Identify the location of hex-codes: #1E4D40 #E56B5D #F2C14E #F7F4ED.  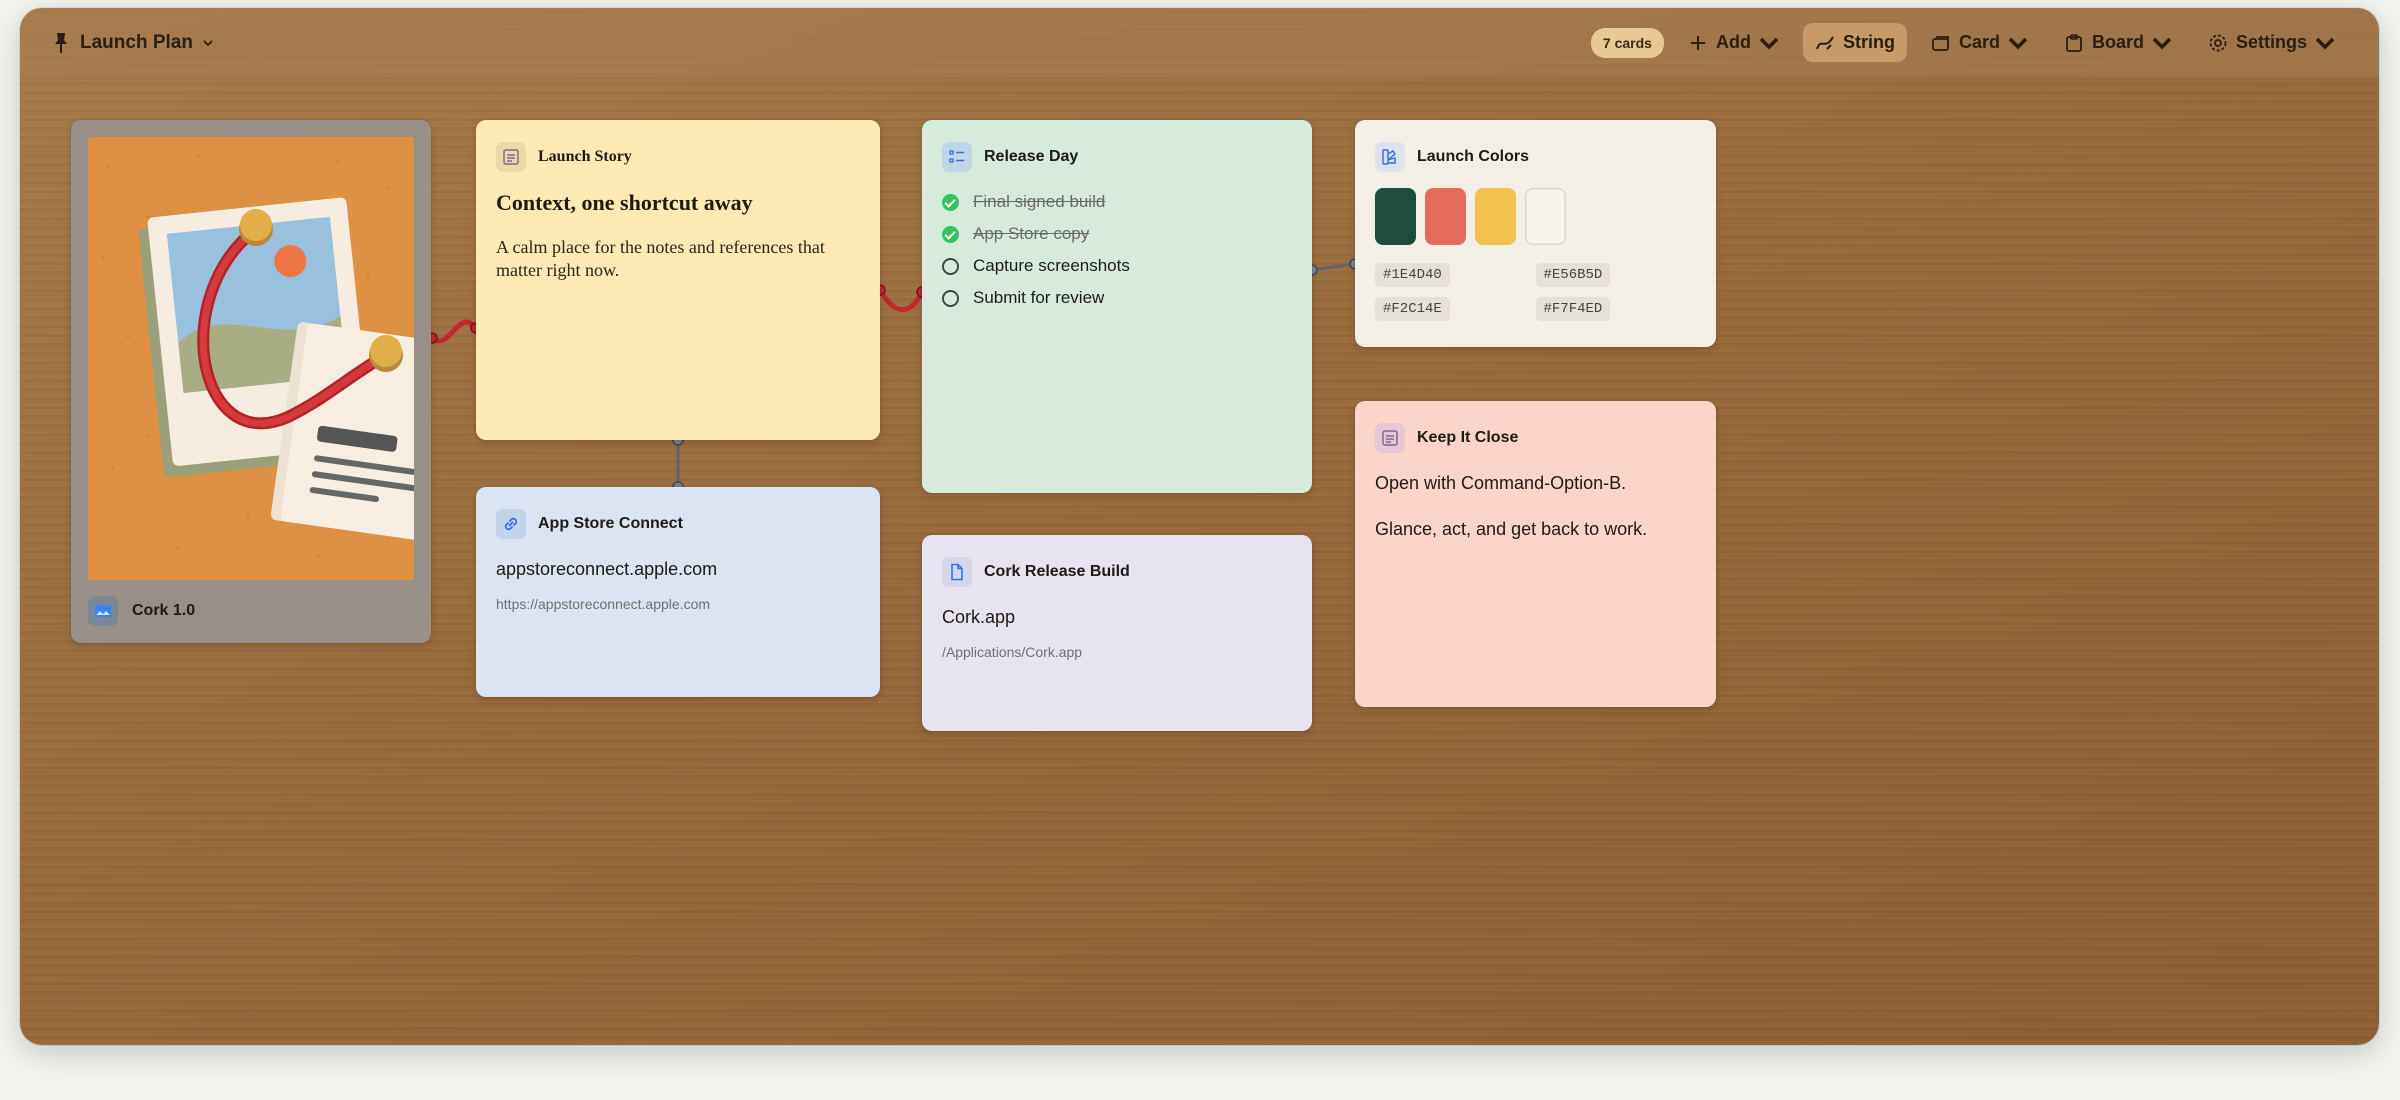
(1535, 292).